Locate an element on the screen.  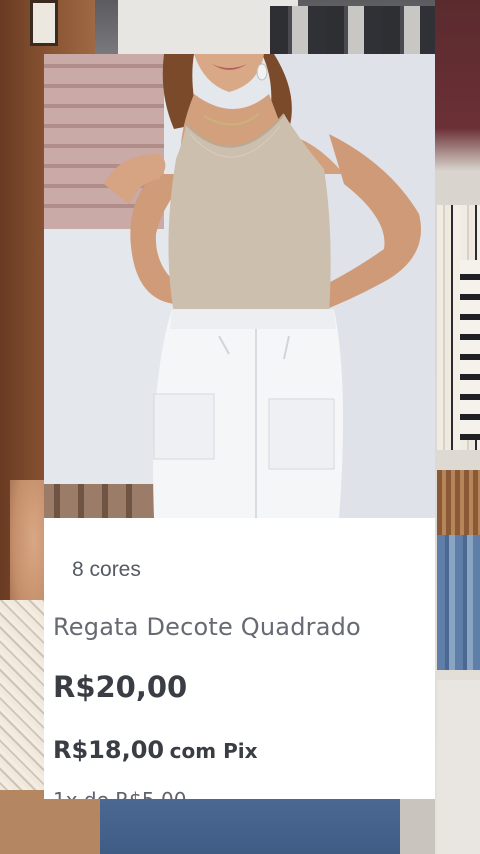
background-floor-bottom is located at coordinates (50, 822).